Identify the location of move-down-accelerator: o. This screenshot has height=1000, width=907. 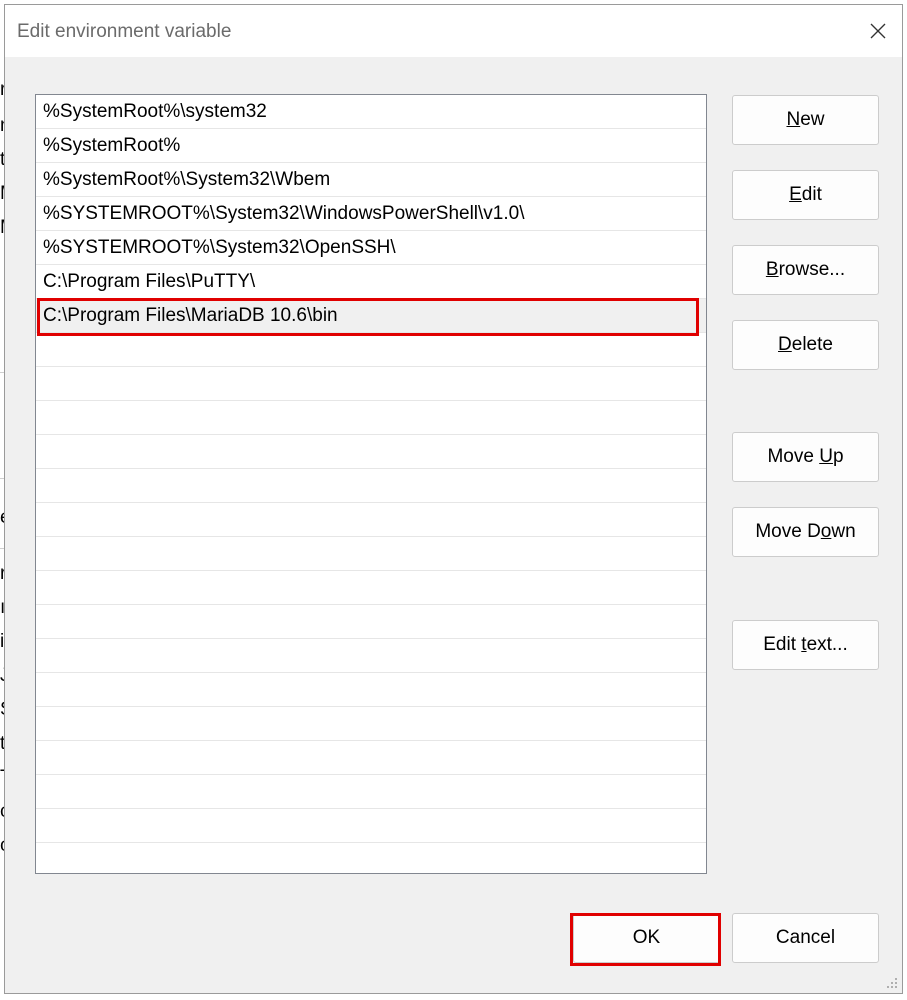
(826, 531).